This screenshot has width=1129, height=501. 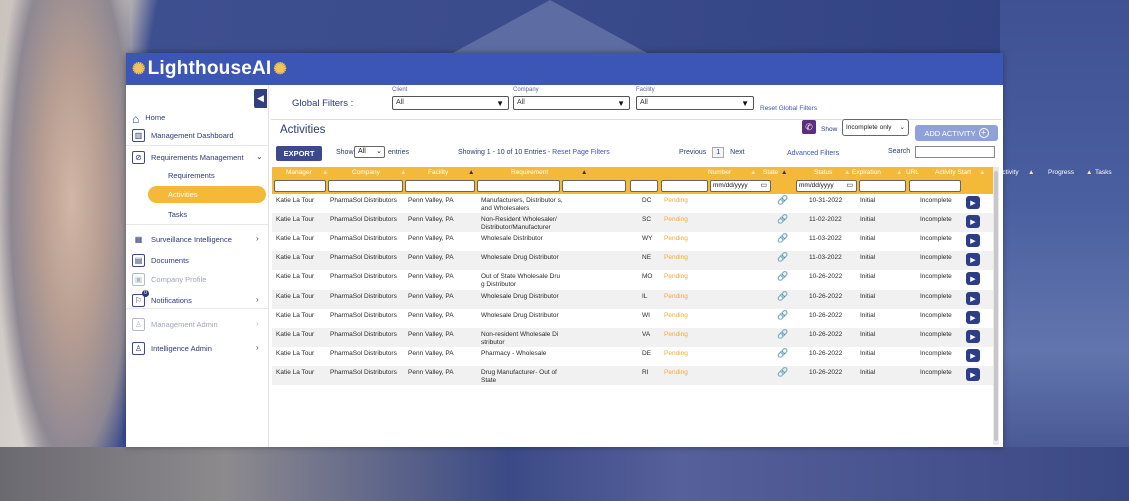 What do you see at coordinates (209, 69) in the screenshot?
I see `logo: ✺ LighthouseAI ✺` at bounding box center [209, 69].